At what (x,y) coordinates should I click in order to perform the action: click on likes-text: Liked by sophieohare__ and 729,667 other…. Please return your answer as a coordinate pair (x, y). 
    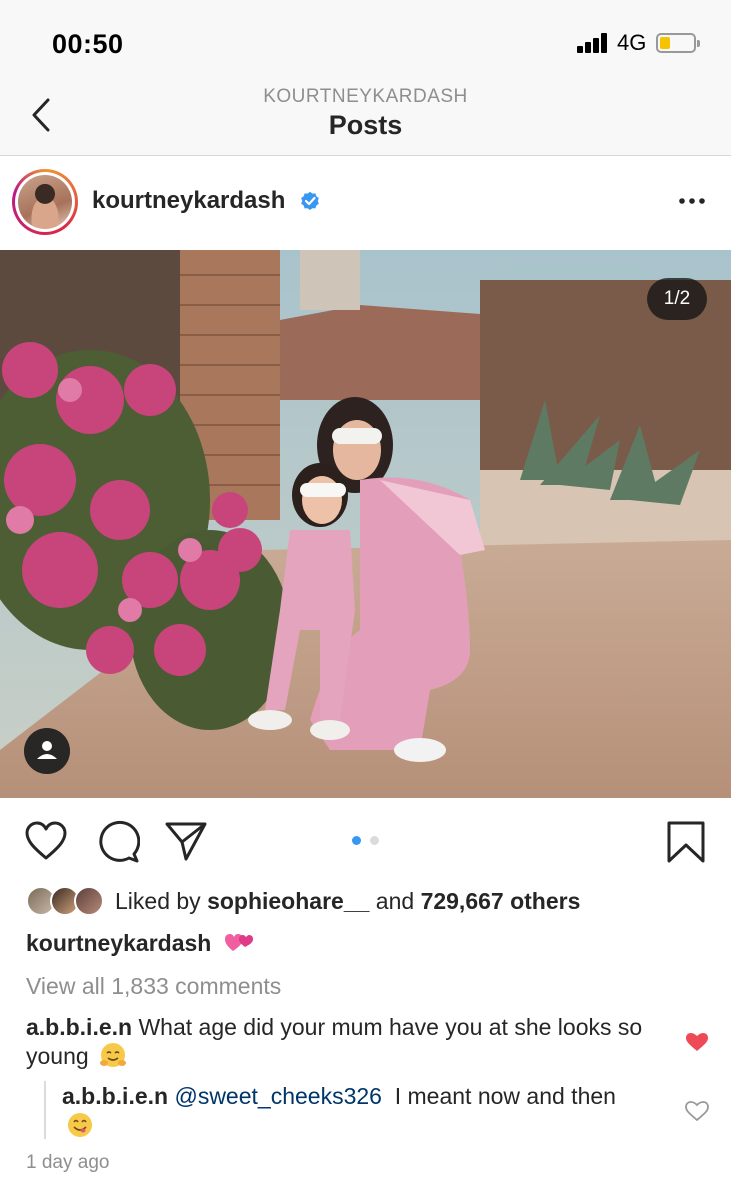
    Looking at the image, I should click on (347, 901).